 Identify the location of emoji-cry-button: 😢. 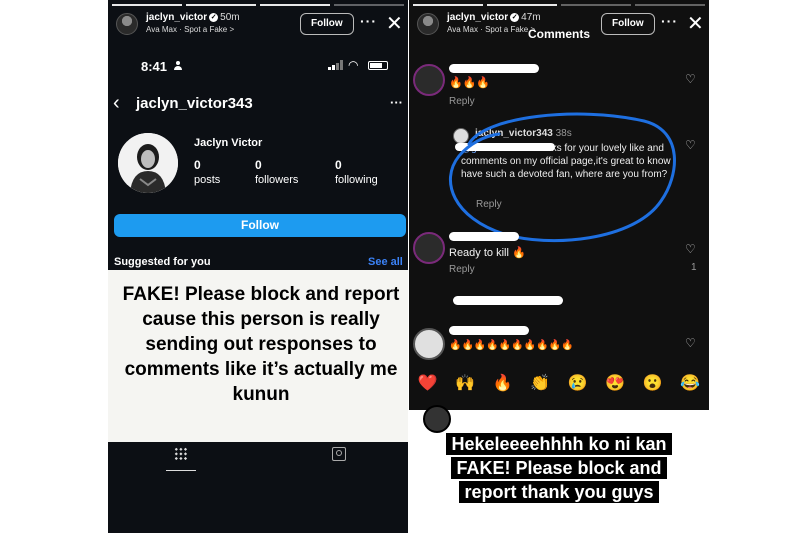
(578, 383).